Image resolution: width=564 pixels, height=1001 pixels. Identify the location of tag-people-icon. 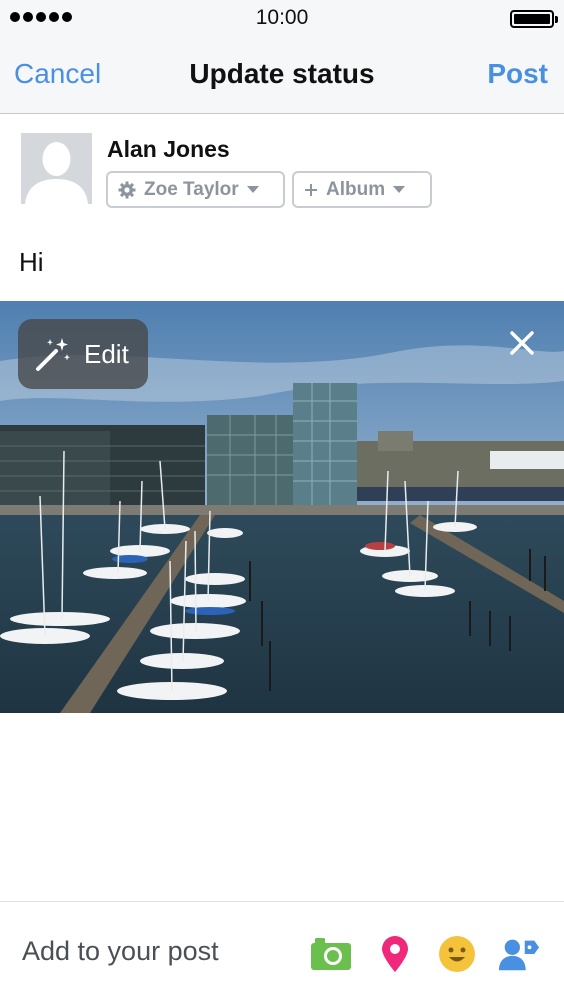
(519, 955).